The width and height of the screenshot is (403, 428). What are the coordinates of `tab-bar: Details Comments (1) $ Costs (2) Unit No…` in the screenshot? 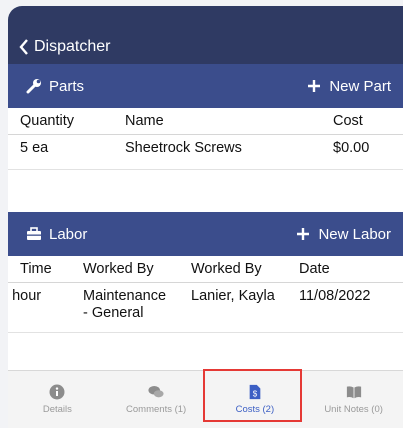 It's located at (205, 399).